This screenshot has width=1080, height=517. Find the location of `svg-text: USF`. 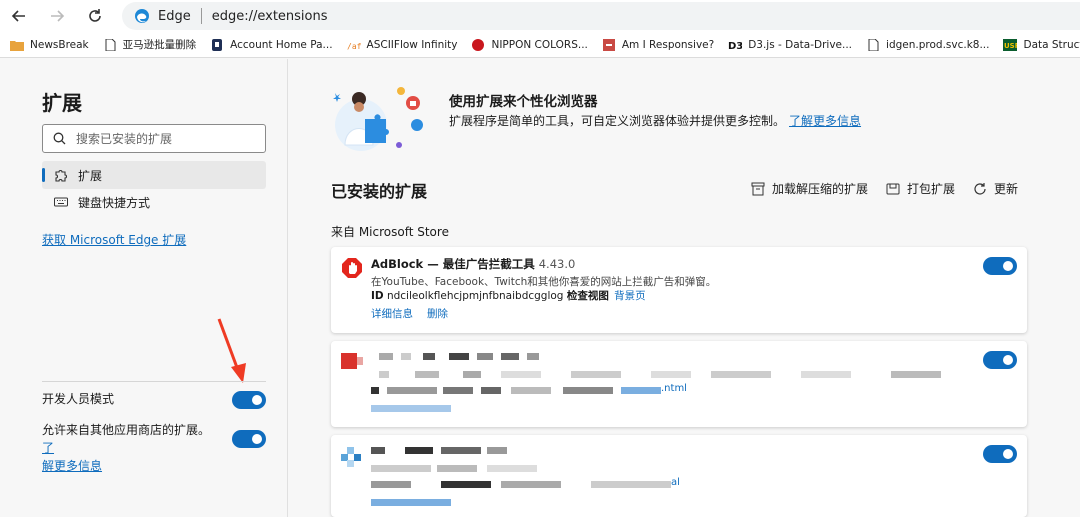

svg-text: USF is located at coordinates (1010, 46).